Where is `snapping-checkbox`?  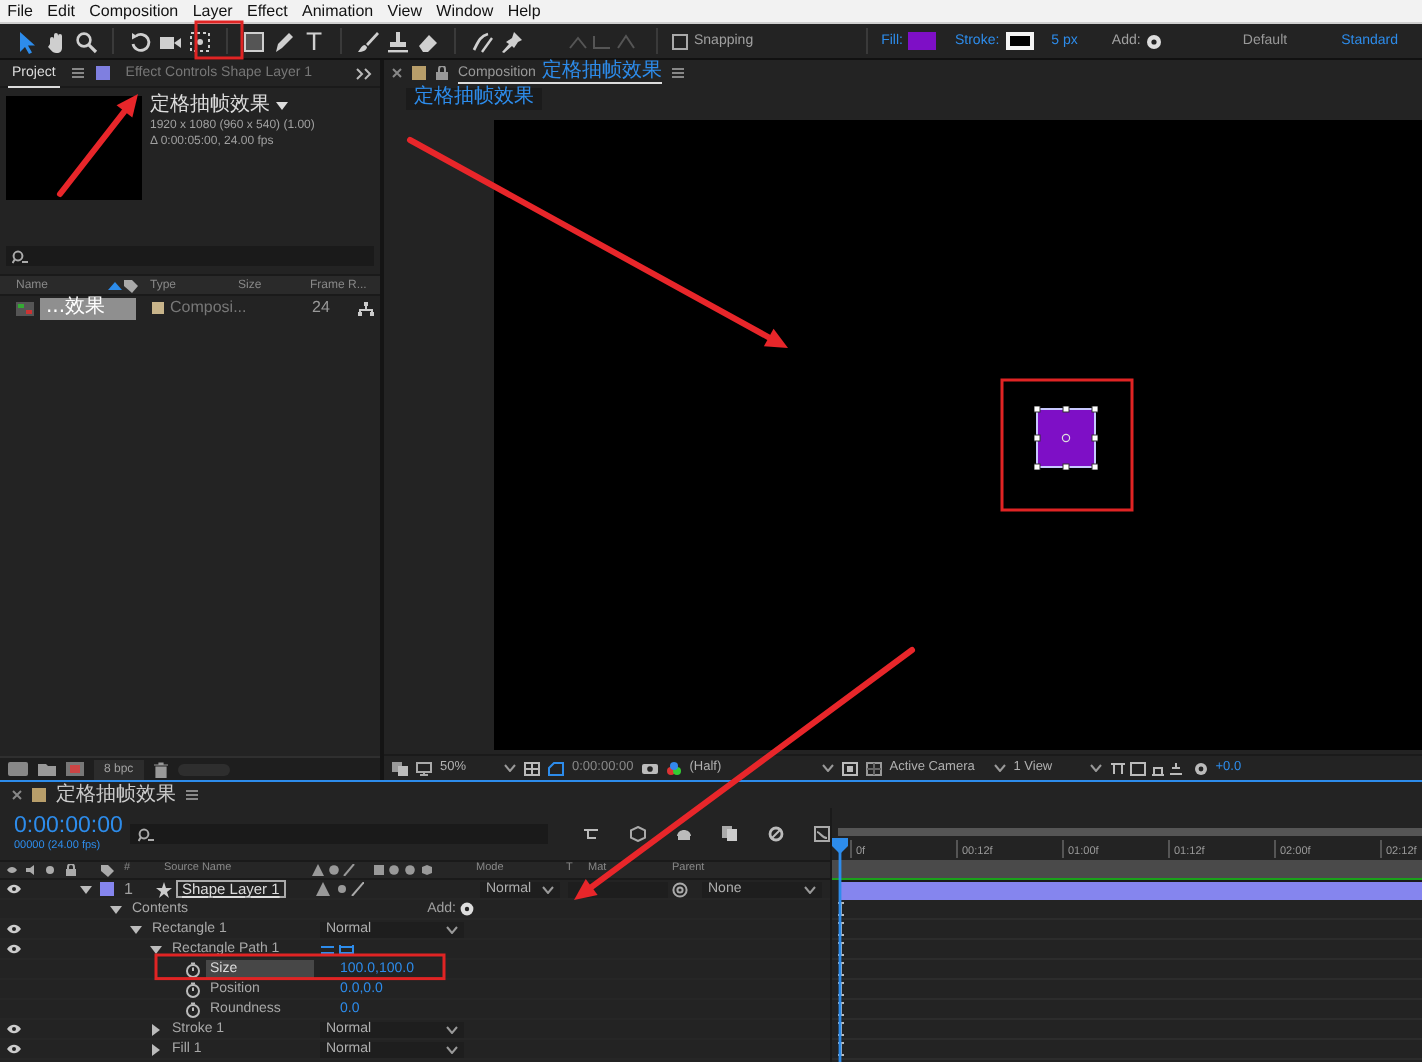
snapping-checkbox is located at coordinates (680, 41).